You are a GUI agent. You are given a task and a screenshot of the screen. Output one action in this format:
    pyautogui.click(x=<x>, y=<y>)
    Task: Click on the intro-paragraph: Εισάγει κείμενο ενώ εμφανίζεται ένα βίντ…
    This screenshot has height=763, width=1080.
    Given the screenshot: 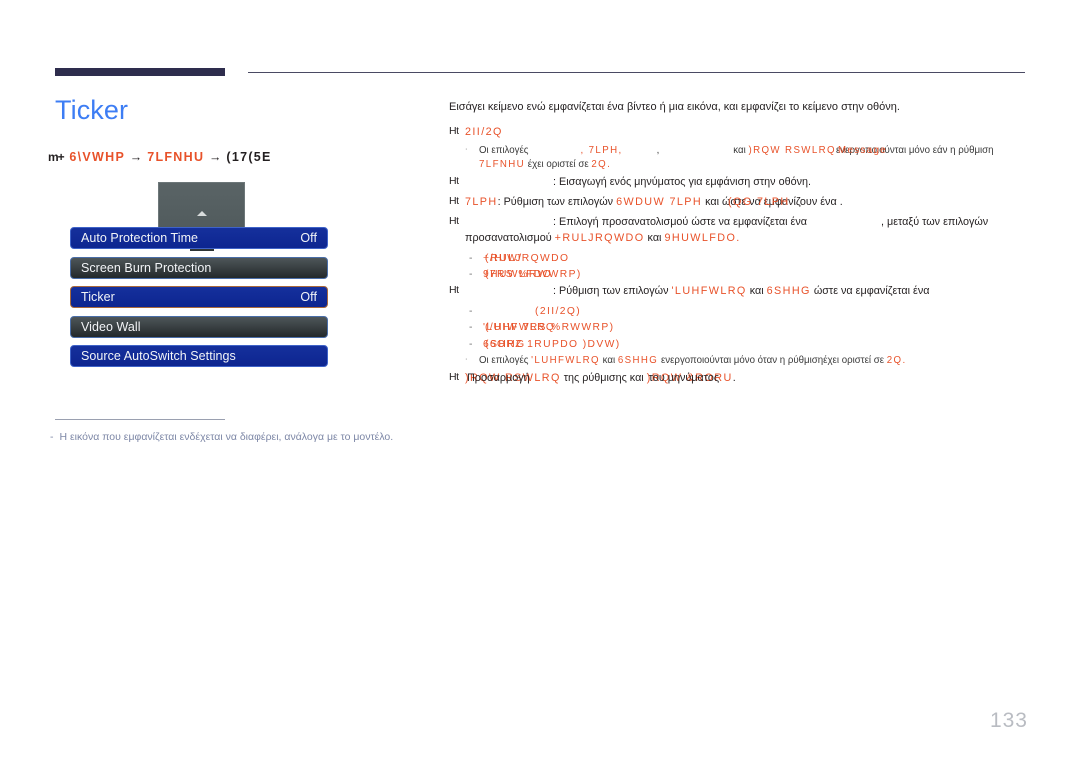 What is the action you would take?
    pyautogui.click(x=674, y=107)
    